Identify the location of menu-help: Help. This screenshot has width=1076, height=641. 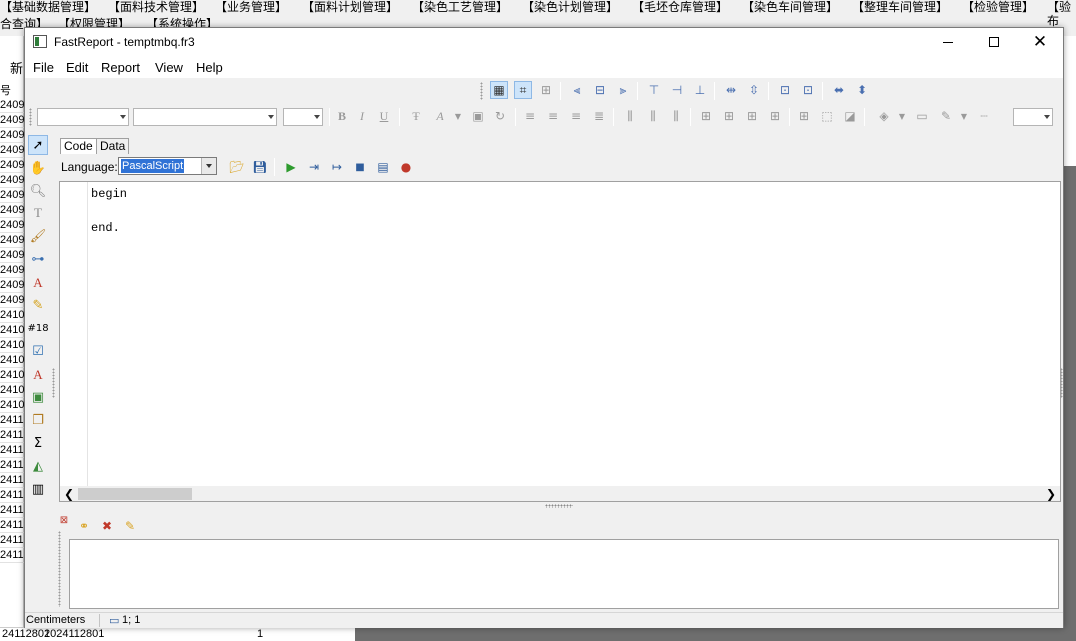
(209, 67).